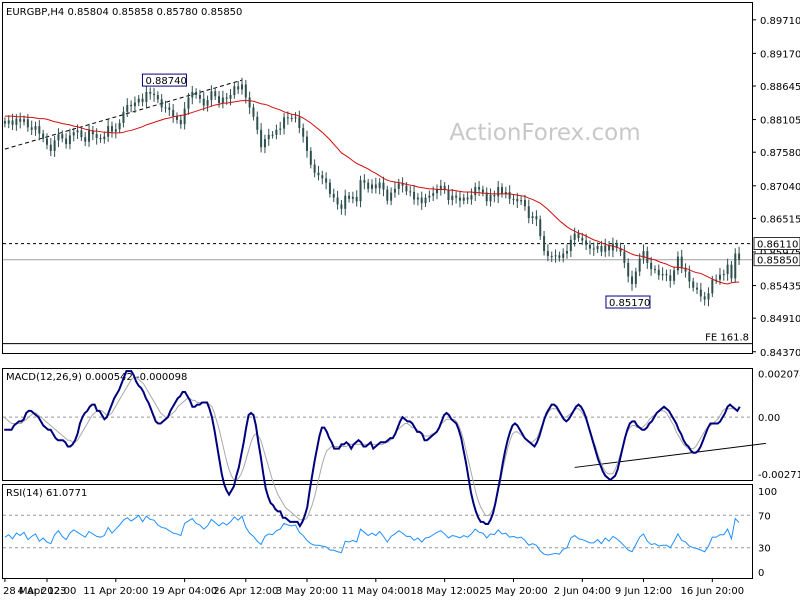 The width and height of the screenshot is (800, 600). I want to click on macd-tick-label: 0.00, so click(769, 418).